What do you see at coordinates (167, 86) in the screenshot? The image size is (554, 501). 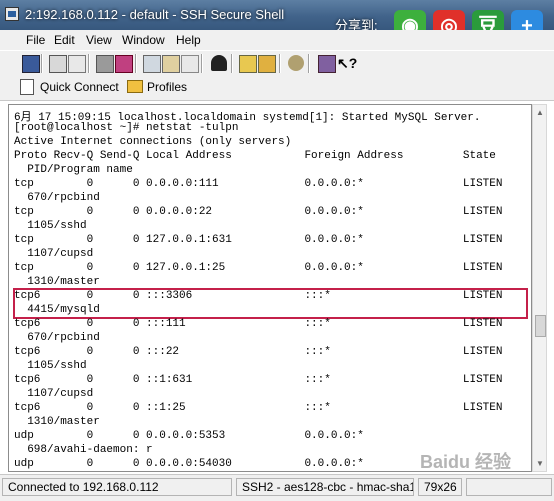 I see `profiles-label: Profiles` at bounding box center [167, 86].